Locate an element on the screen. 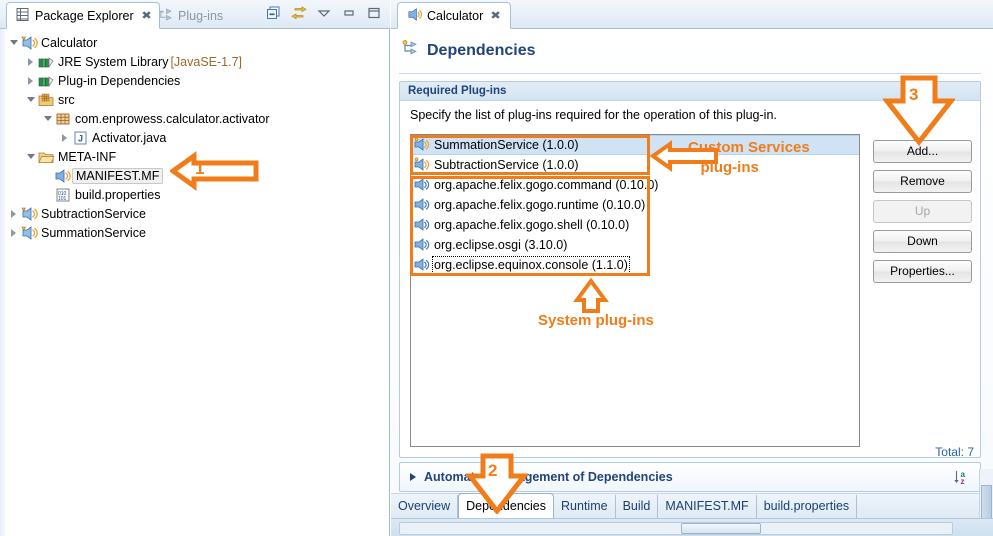 This screenshot has height=536, width=993. total-count-label: Total: 7 is located at coordinates (954, 452).